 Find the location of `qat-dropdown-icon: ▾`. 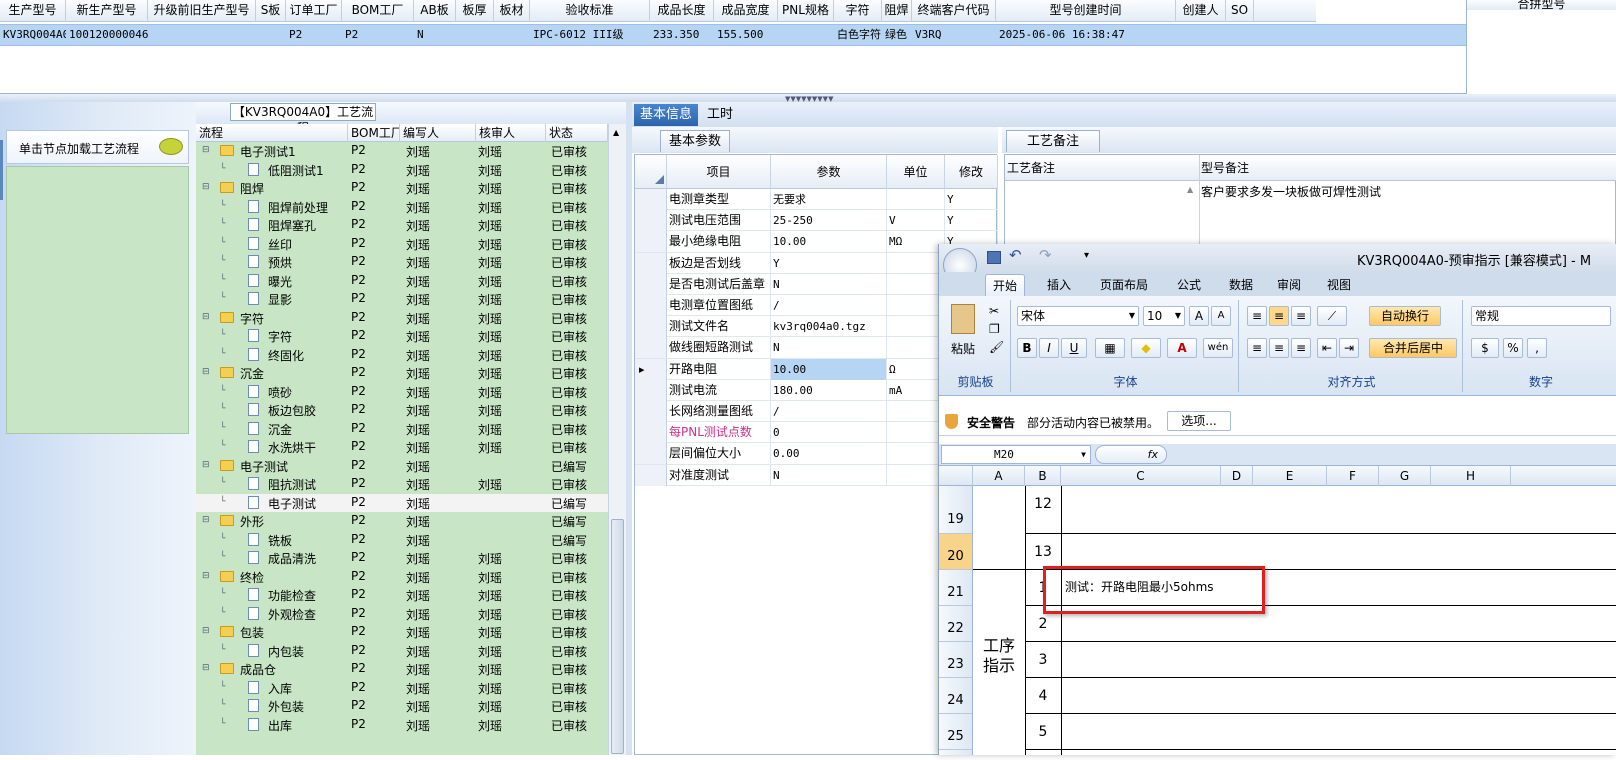

qat-dropdown-icon: ▾ is located at coordinates (1086, 255).